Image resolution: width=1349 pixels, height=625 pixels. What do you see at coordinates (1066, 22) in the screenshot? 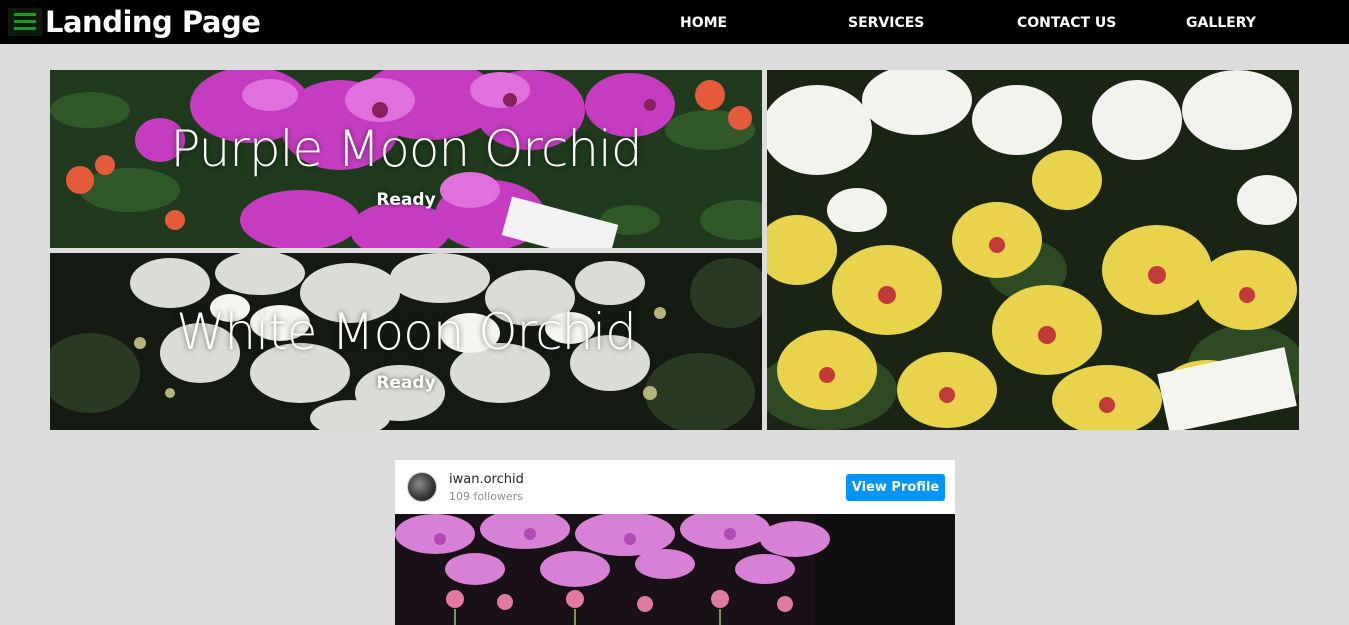
I see `nav-contact-us: CONTACT US` at bounding box center [1066, 22].